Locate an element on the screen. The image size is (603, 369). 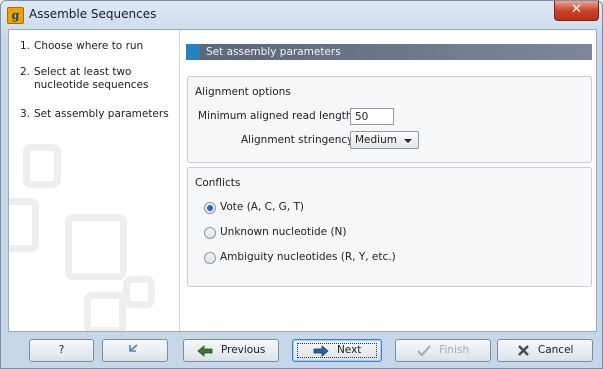
previous-button: Previous is located at coordinates (231, 350).